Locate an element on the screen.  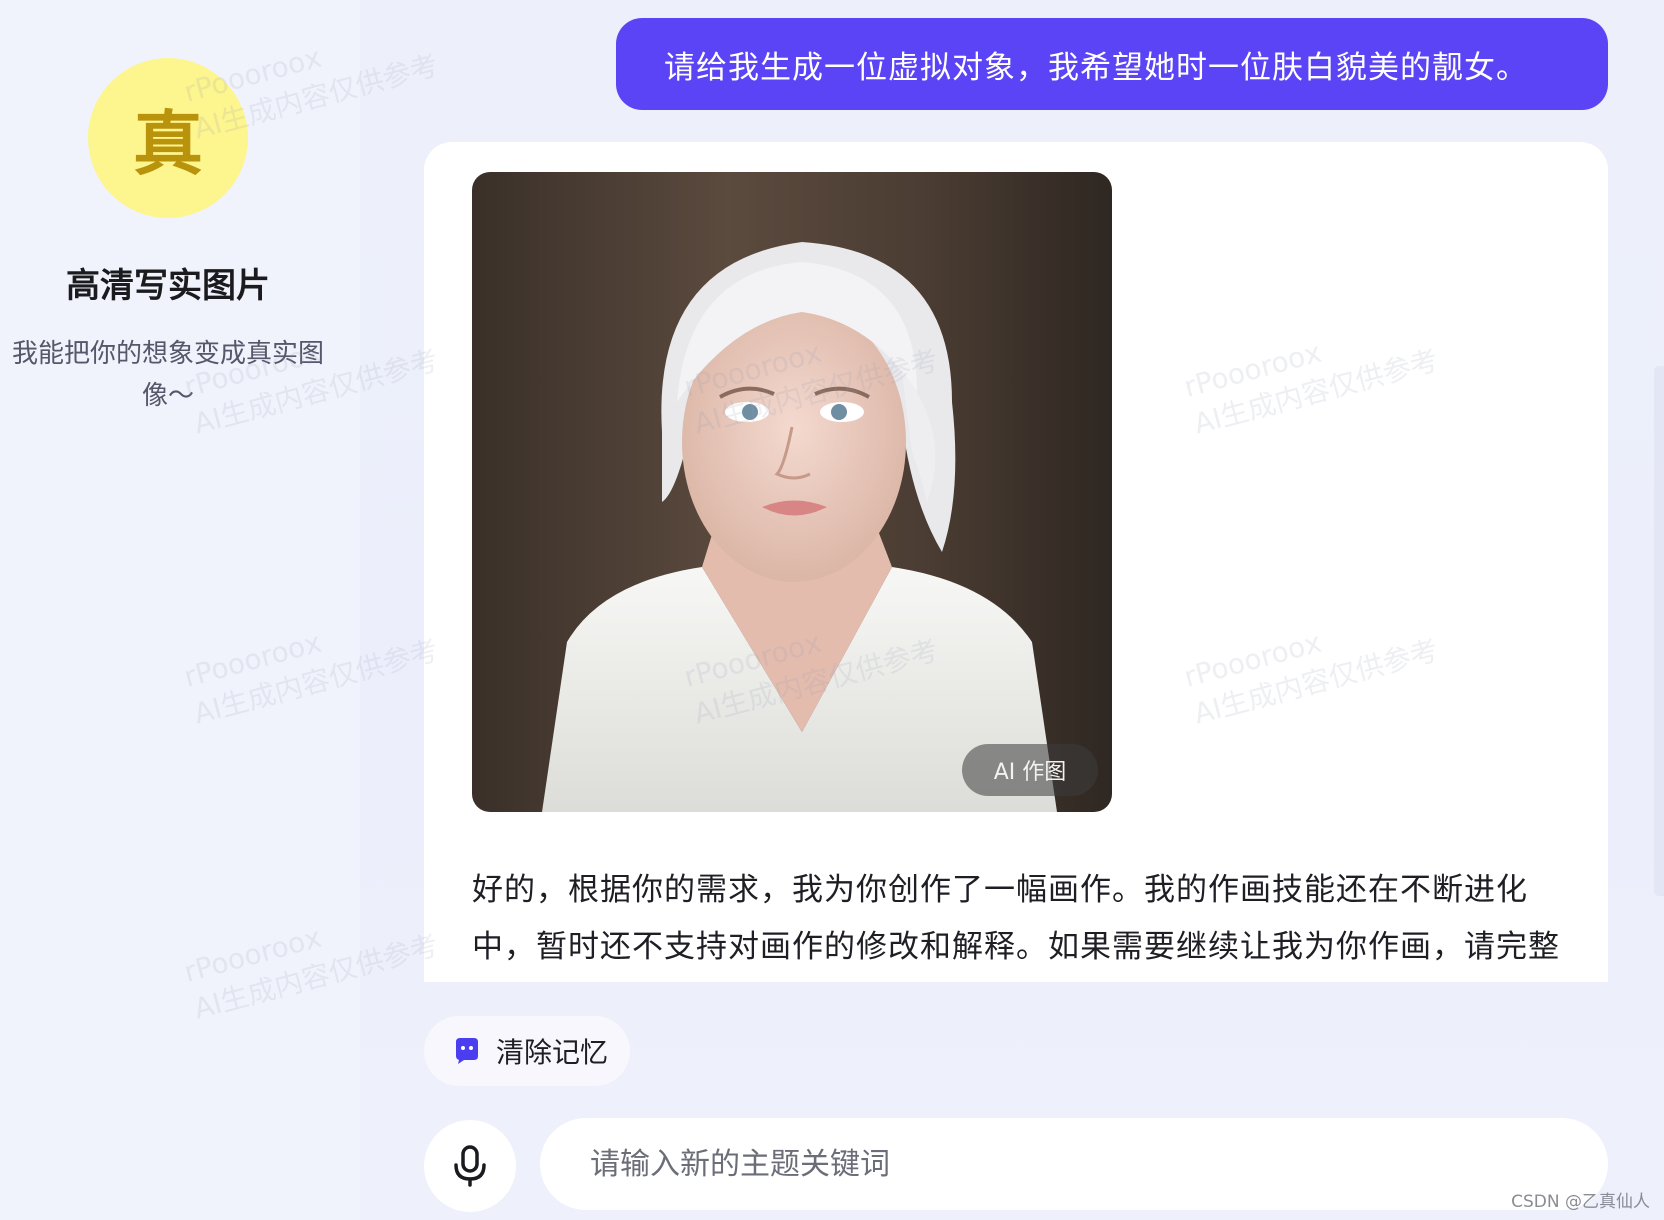
ai-generated-badge: AI 作图 is located at coordinates (1030, 770).